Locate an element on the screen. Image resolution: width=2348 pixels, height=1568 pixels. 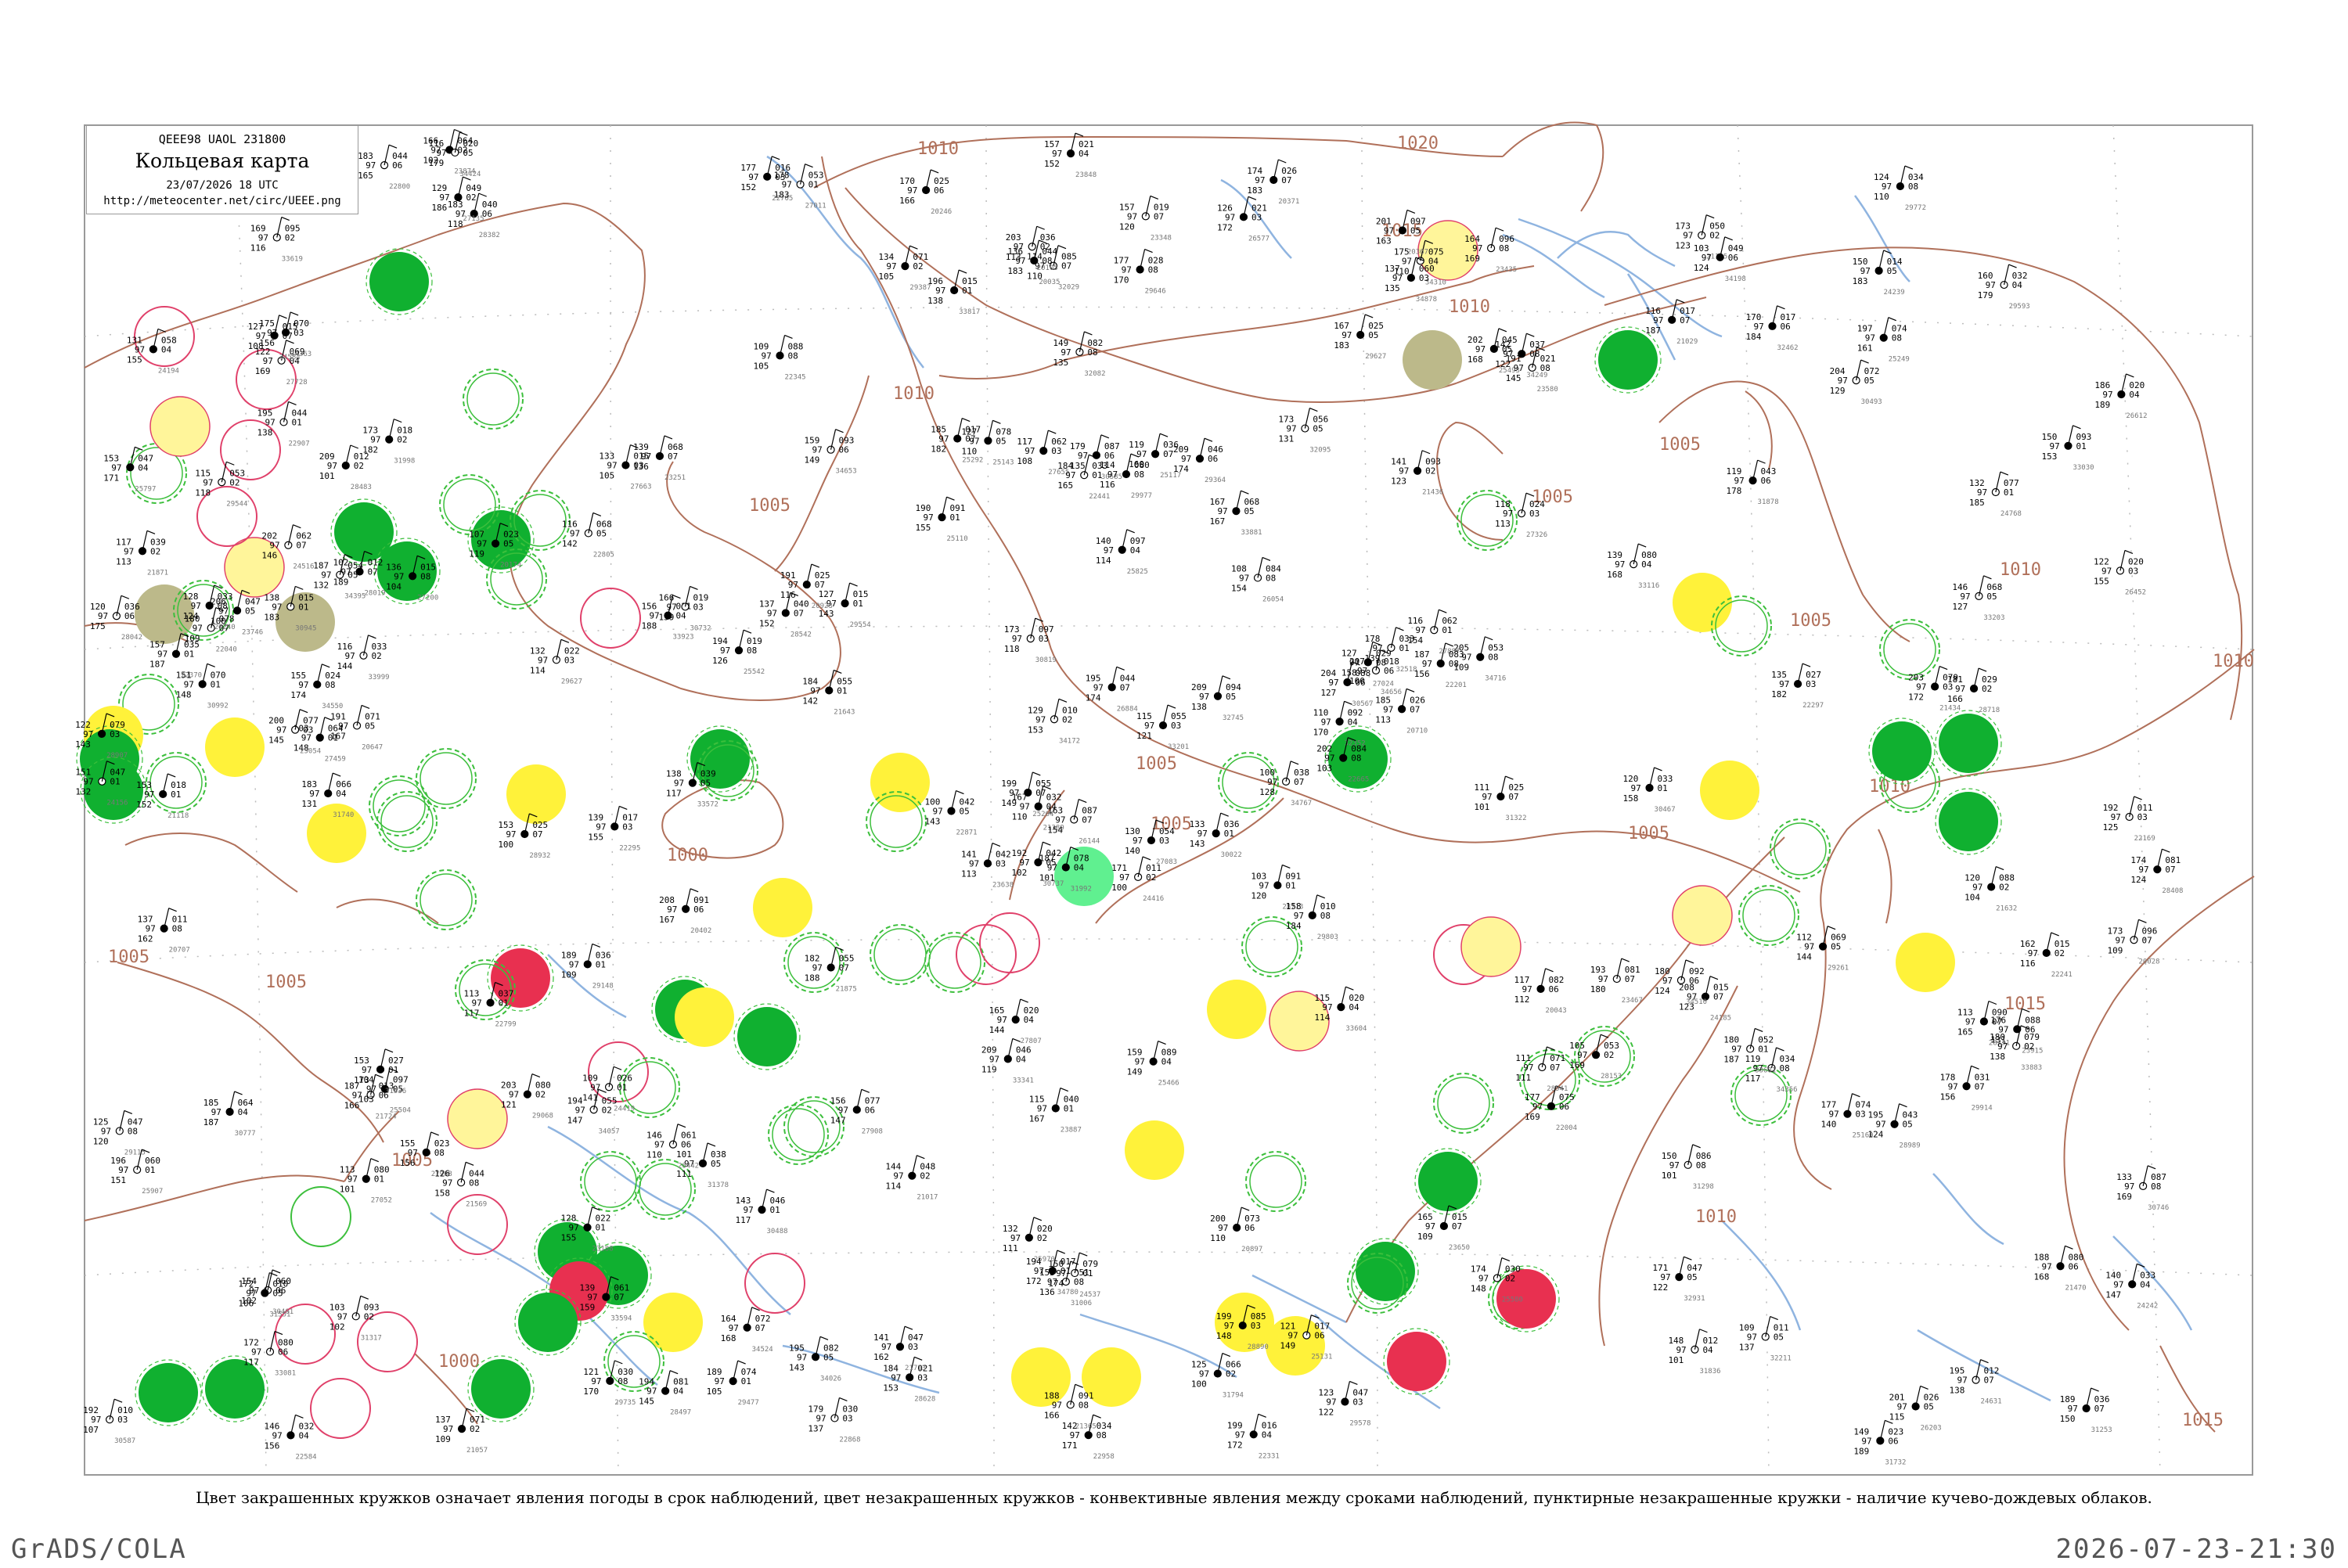
station-name: 22331 is located at coordinates (1269, 1456).